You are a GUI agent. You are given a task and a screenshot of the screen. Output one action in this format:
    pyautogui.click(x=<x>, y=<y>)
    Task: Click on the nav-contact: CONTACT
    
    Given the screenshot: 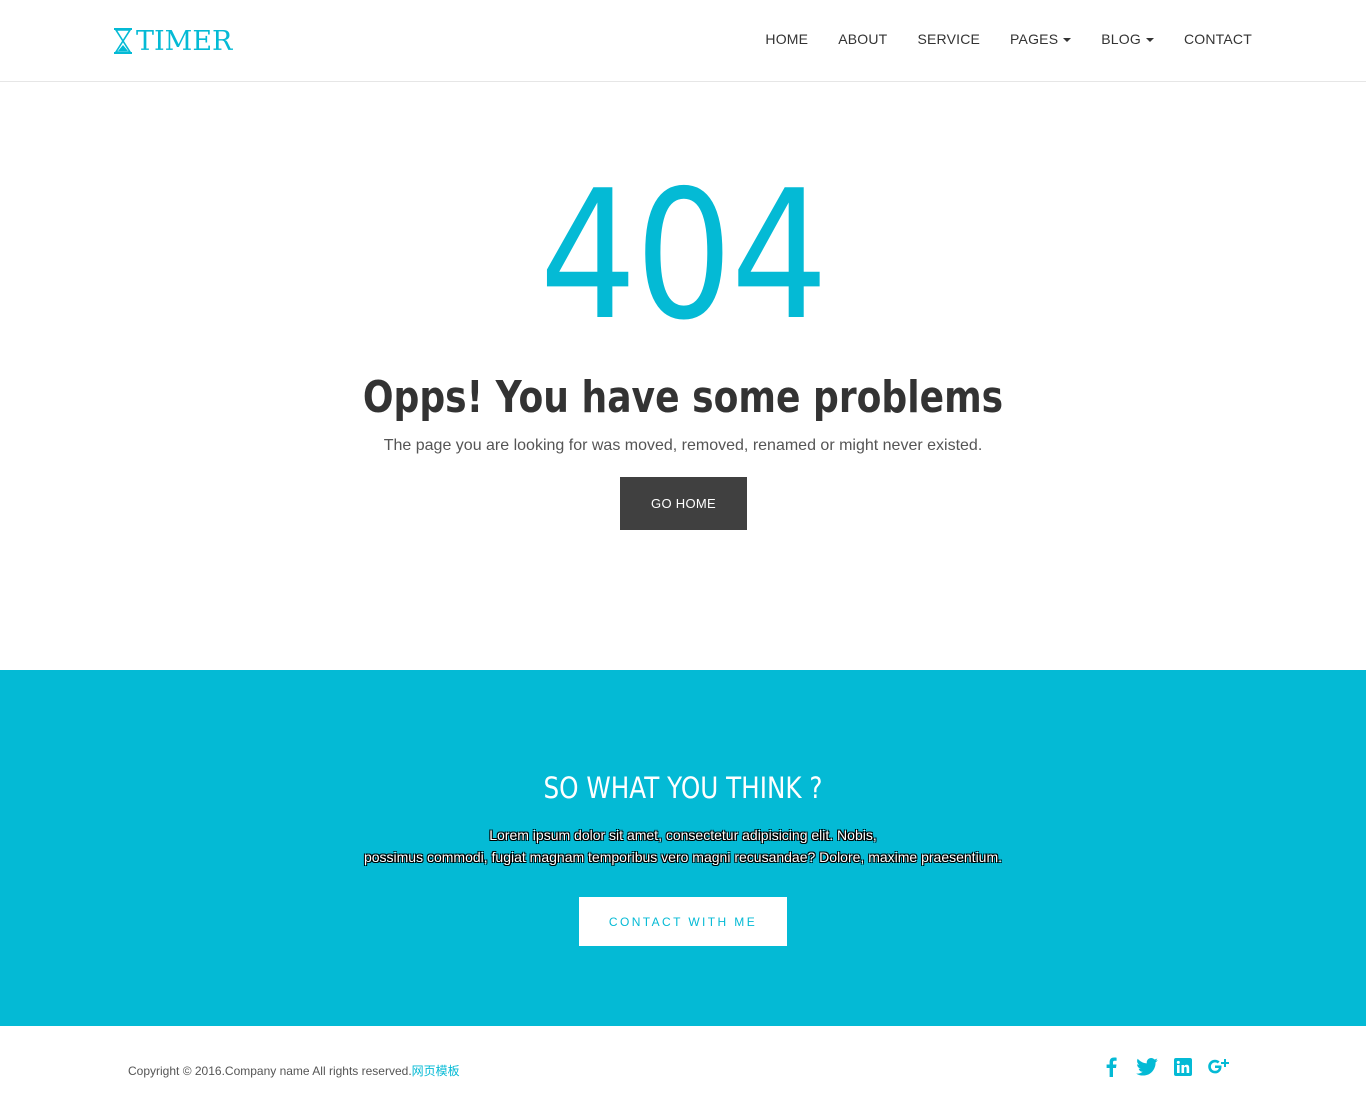 What is the action you would take?
    pyautogui.click(x=1218, y=39)
    